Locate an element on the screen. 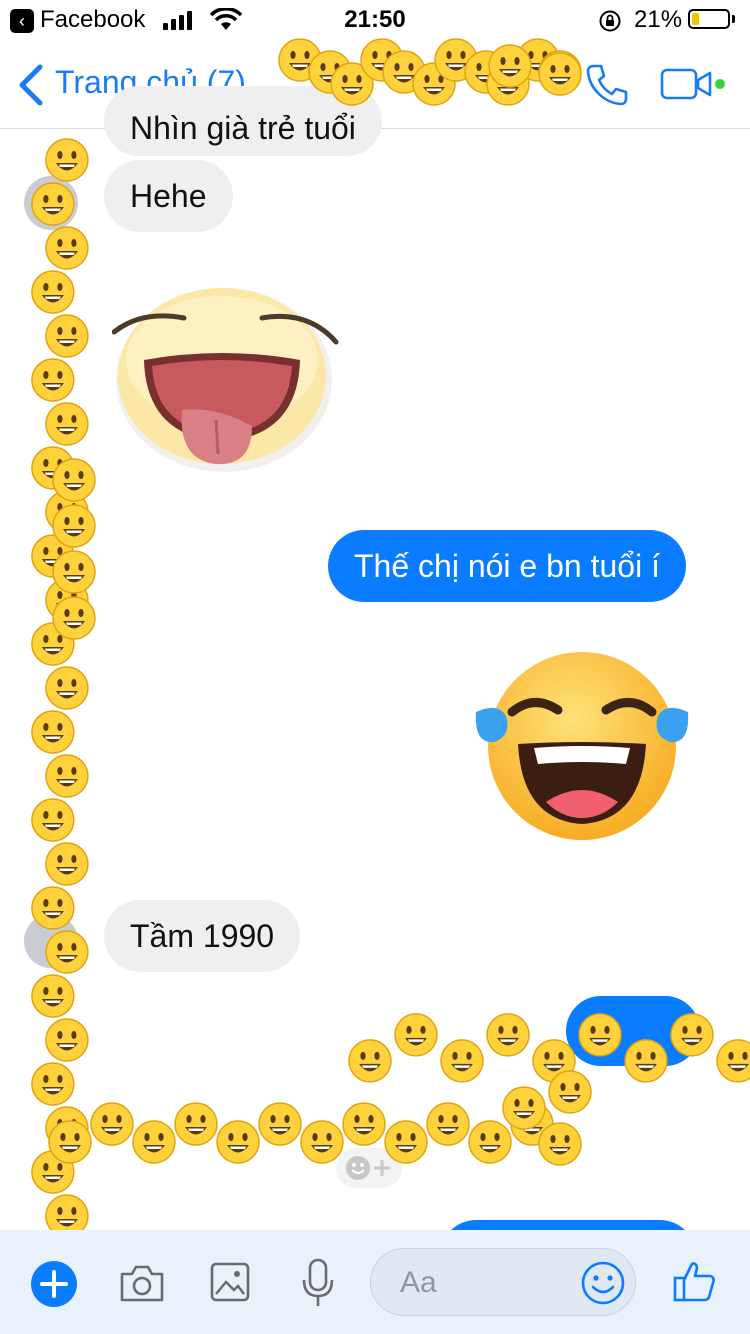 This screenshot has height=1334, width=750. message-bubble-incoming: Nhìn già trẻ tuổi is located at coordinates (243, 121).